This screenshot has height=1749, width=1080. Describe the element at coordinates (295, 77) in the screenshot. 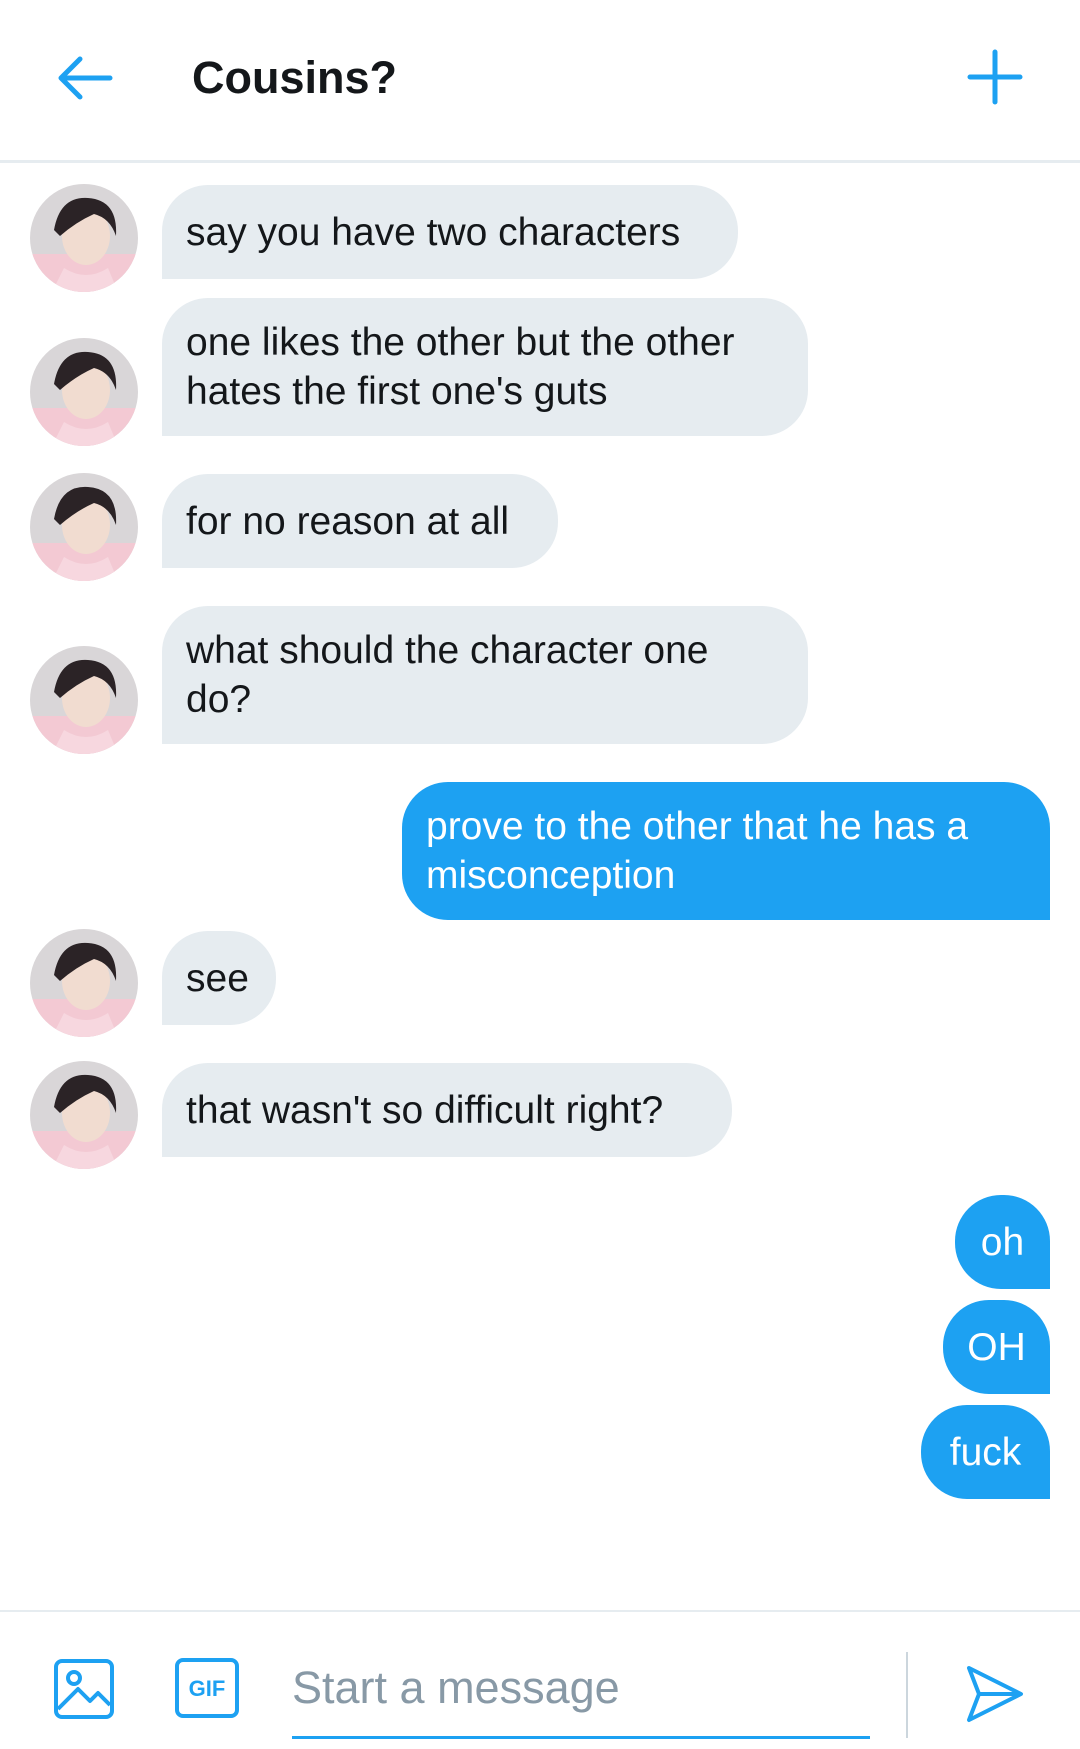

I see `conversation-title: Cousins?` at that location.